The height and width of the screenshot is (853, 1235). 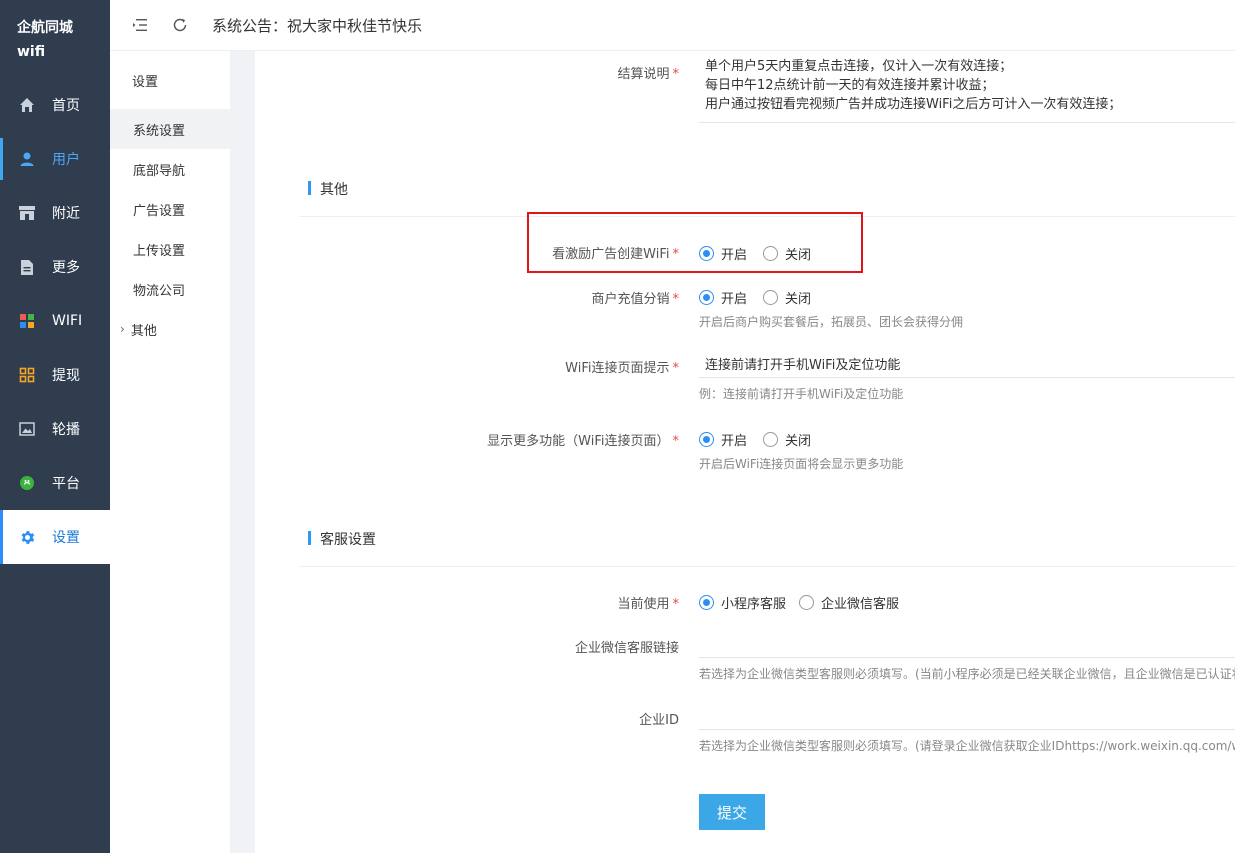 What do you see at coordinates (859, 66) in the screenshot?
I see `settlement-line: 单个用户5天内重复点击连接，仅计入一次有效连接；` at bounding box center [859, 66].